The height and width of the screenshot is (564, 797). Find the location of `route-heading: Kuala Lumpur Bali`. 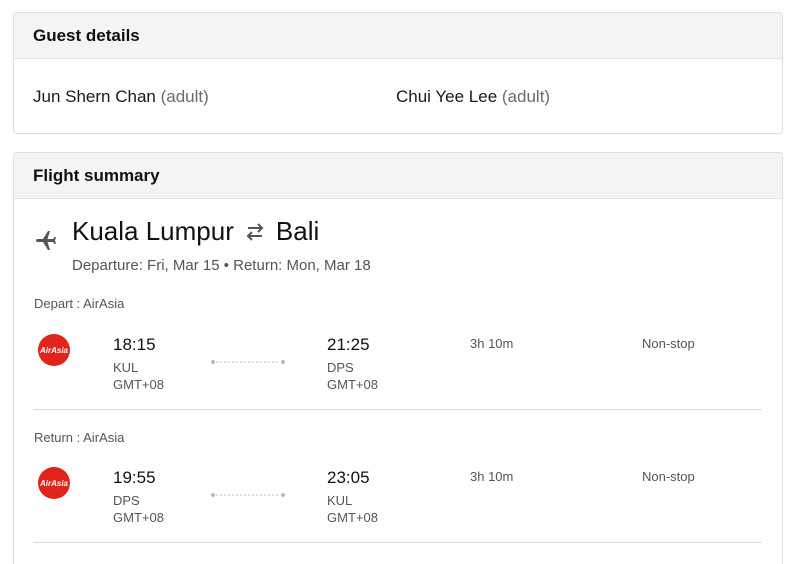

route-heading: Kuala Lumpur Bali is located at coordinates (195, 231).